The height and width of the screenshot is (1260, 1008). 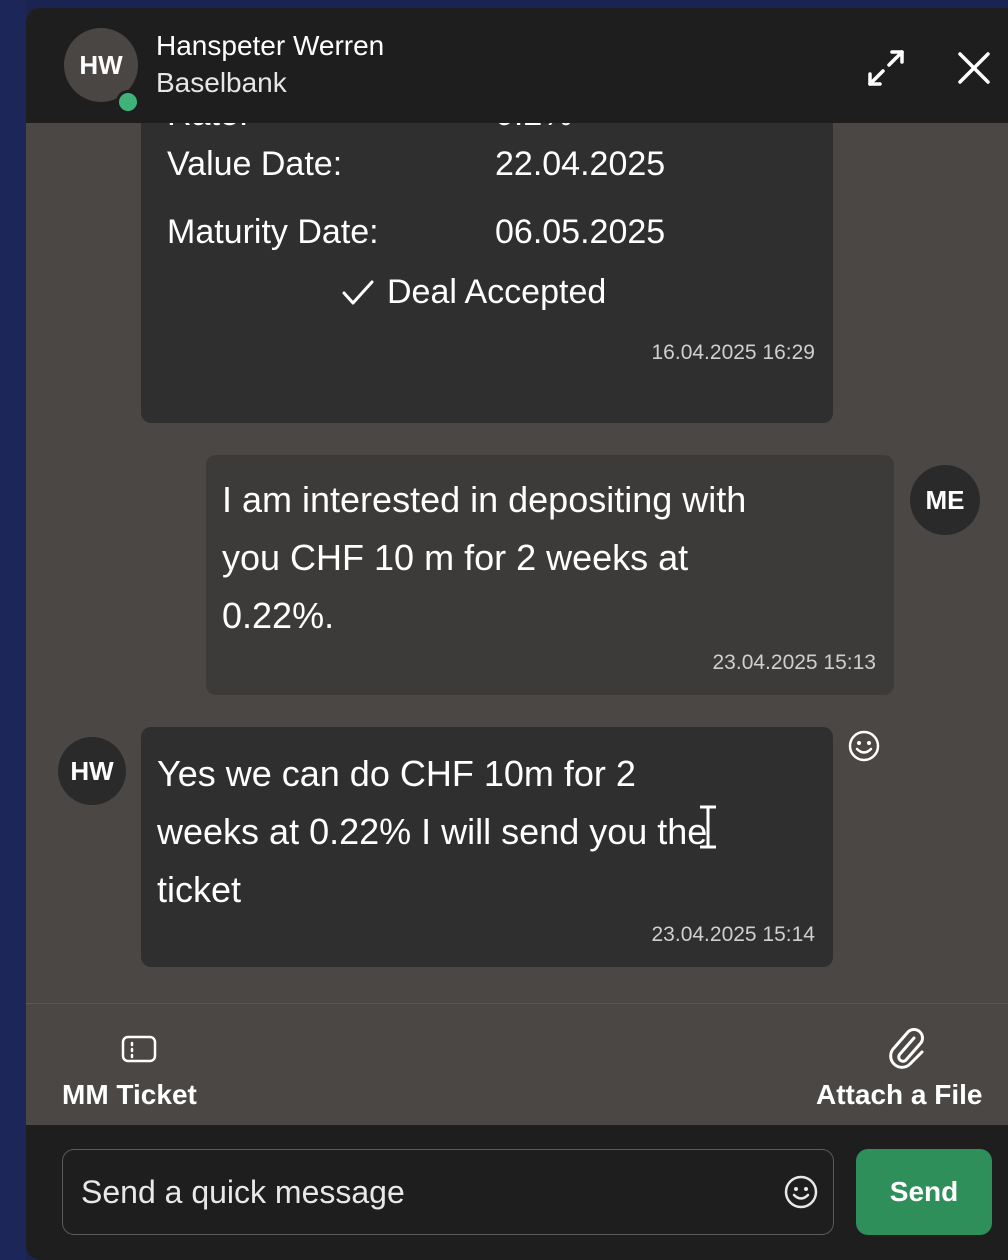 I want to click on ticket-icon, so click(x=139, y=1049).